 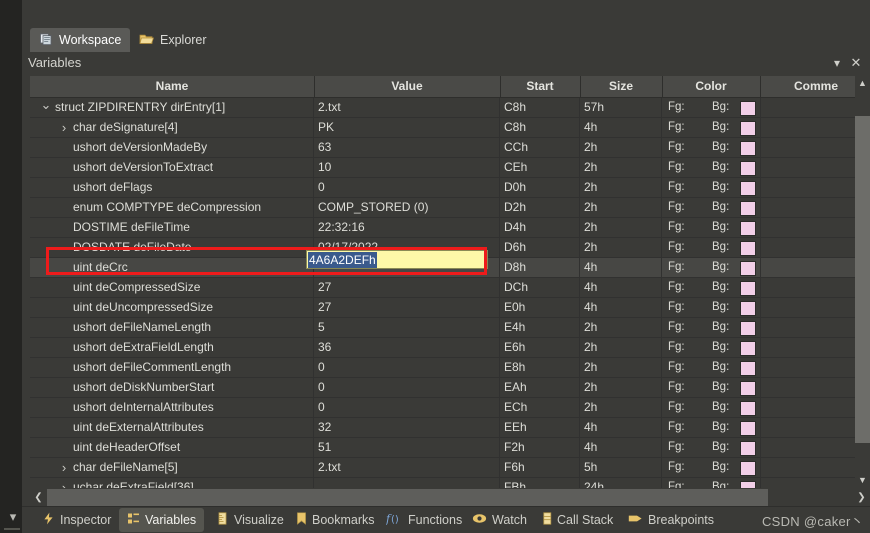 What do you see at coordinates (621, 483) in the screenshot?
I see `cell-size: 24h` at bounding box center [621, 483].